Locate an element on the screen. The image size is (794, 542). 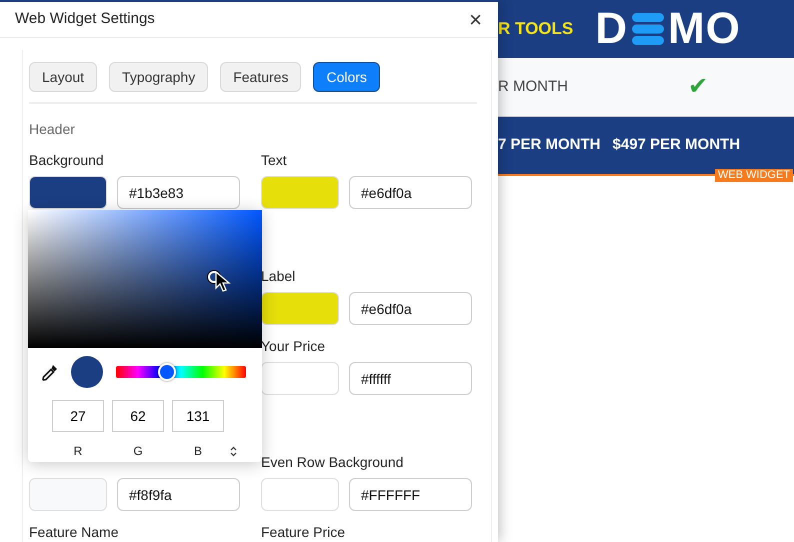
price-text: 7 PER MONTH is located at coordinates (549, 145).